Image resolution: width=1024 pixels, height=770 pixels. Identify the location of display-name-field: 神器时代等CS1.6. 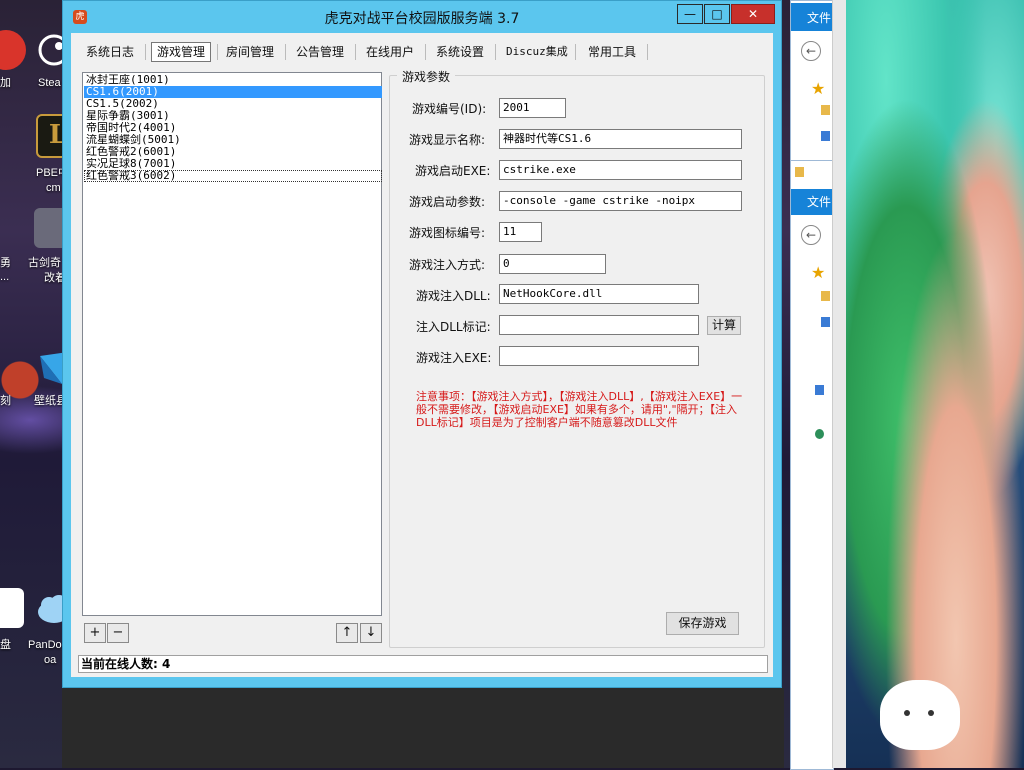
(620, 139).